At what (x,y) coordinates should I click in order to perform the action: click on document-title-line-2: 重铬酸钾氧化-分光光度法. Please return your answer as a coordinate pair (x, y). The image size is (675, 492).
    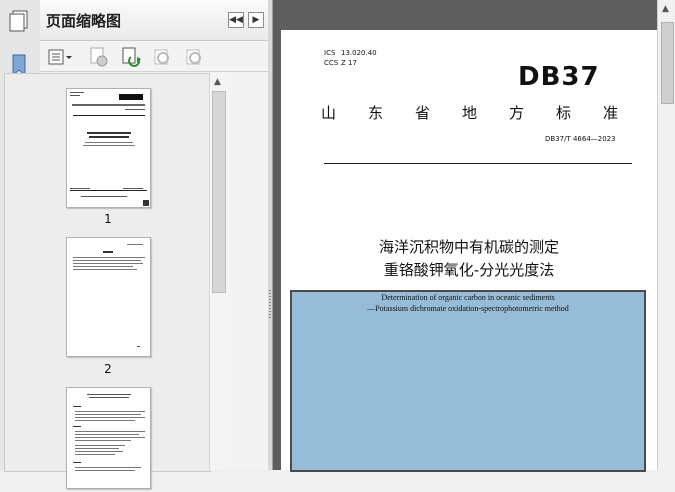
    Looking at the image, I should click on (469, 270).